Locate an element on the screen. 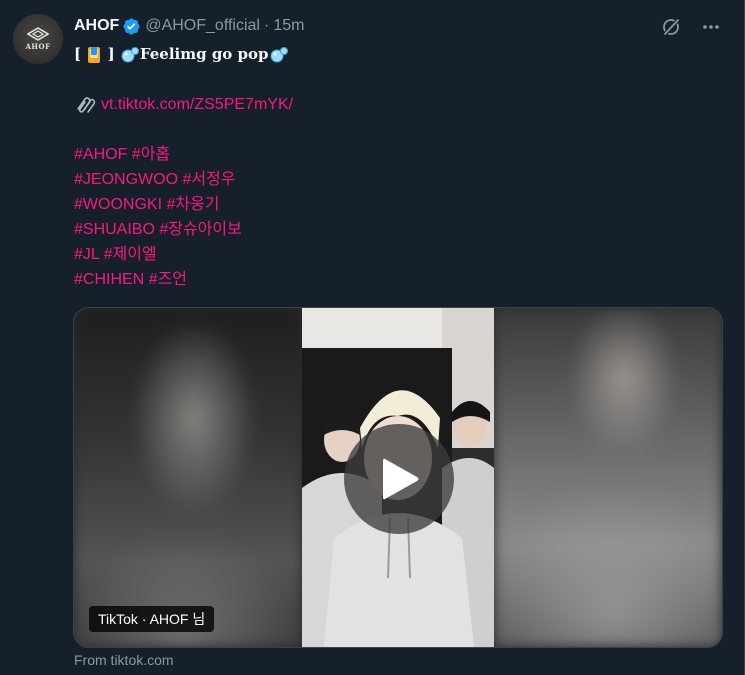 This screenshot has width=745, height=675. hashtag-line: #CHIHEN #즈언 is located at coordinates (130, 279).